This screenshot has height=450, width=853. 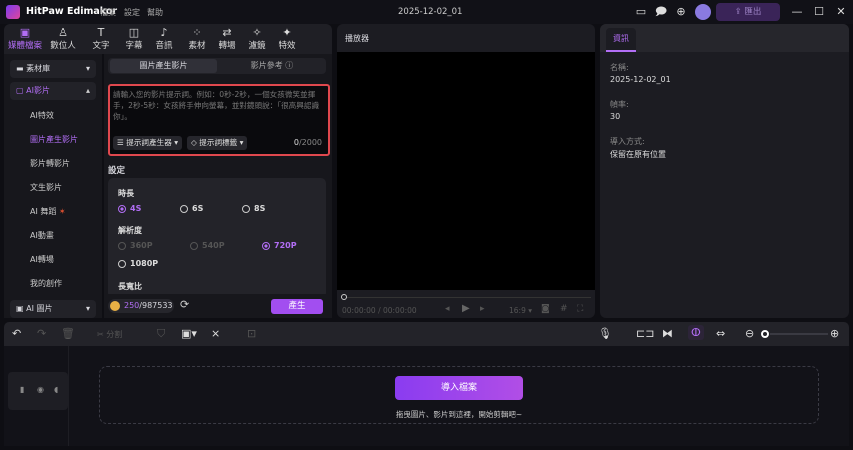 I want to click on magnet-split-icon: ⵀ, so click(x=696, y=332).